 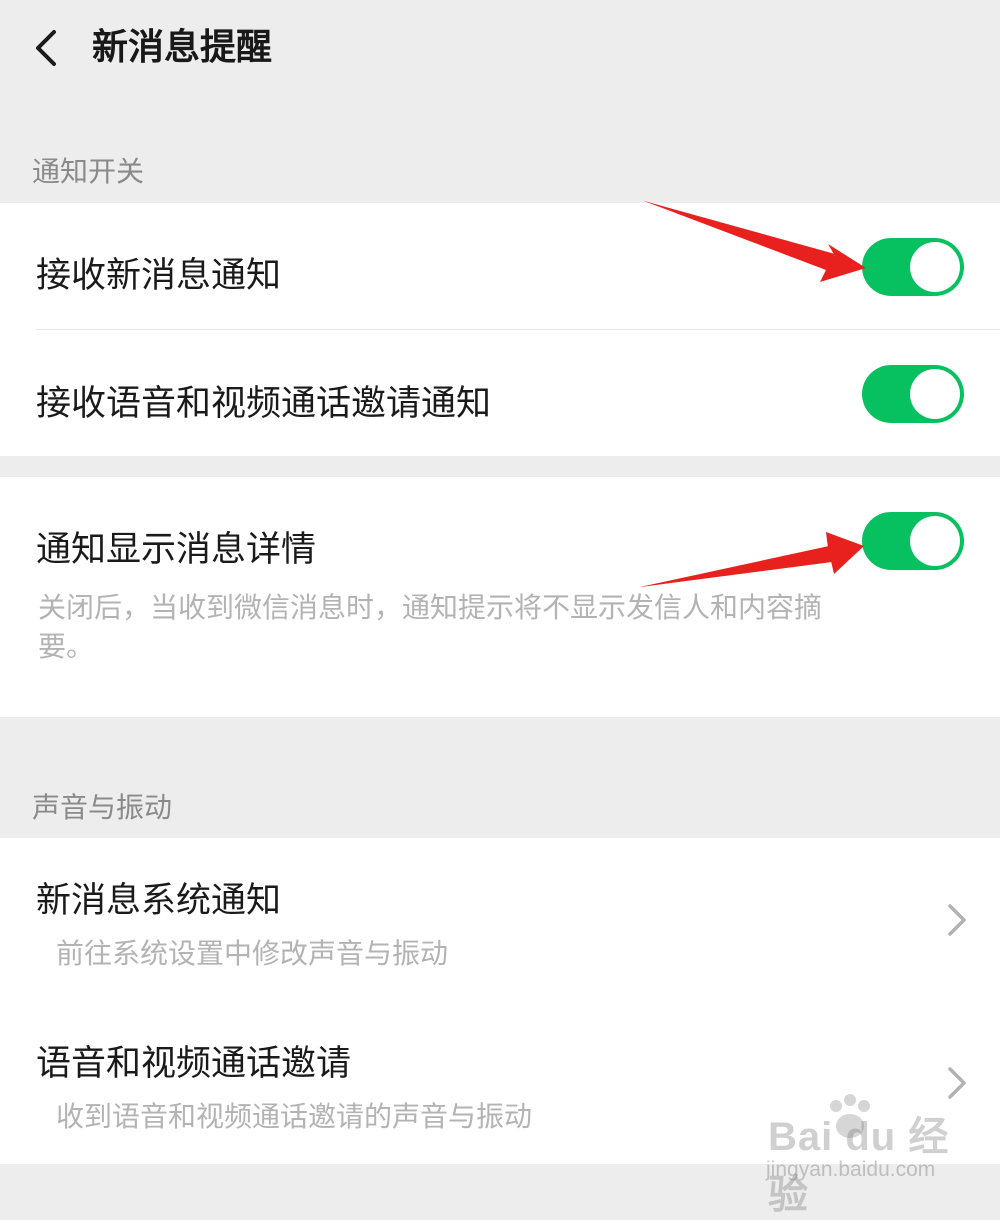 I want to click on header-bar: 新消息提醒, so click(x=500, y=55).